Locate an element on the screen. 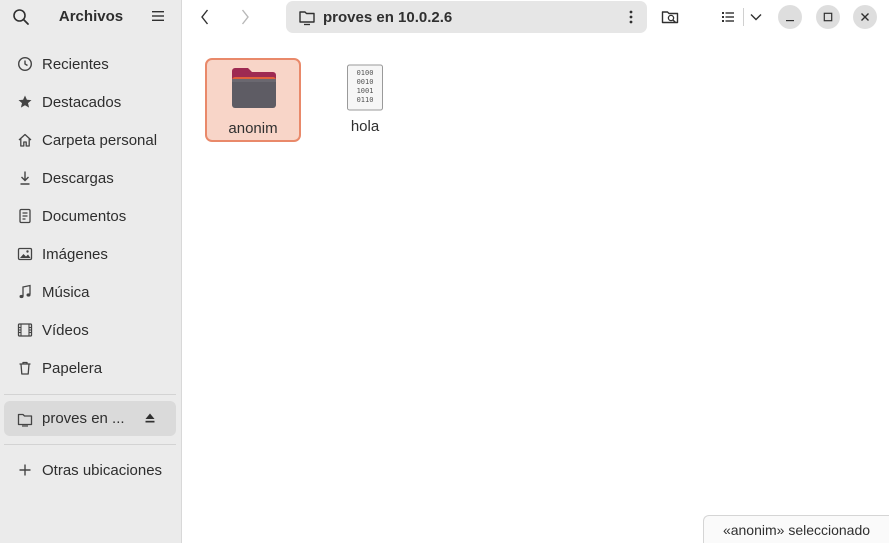  file-item-binary: 0100 0010 1001 0110 hola is located at coordinates (365, 100).